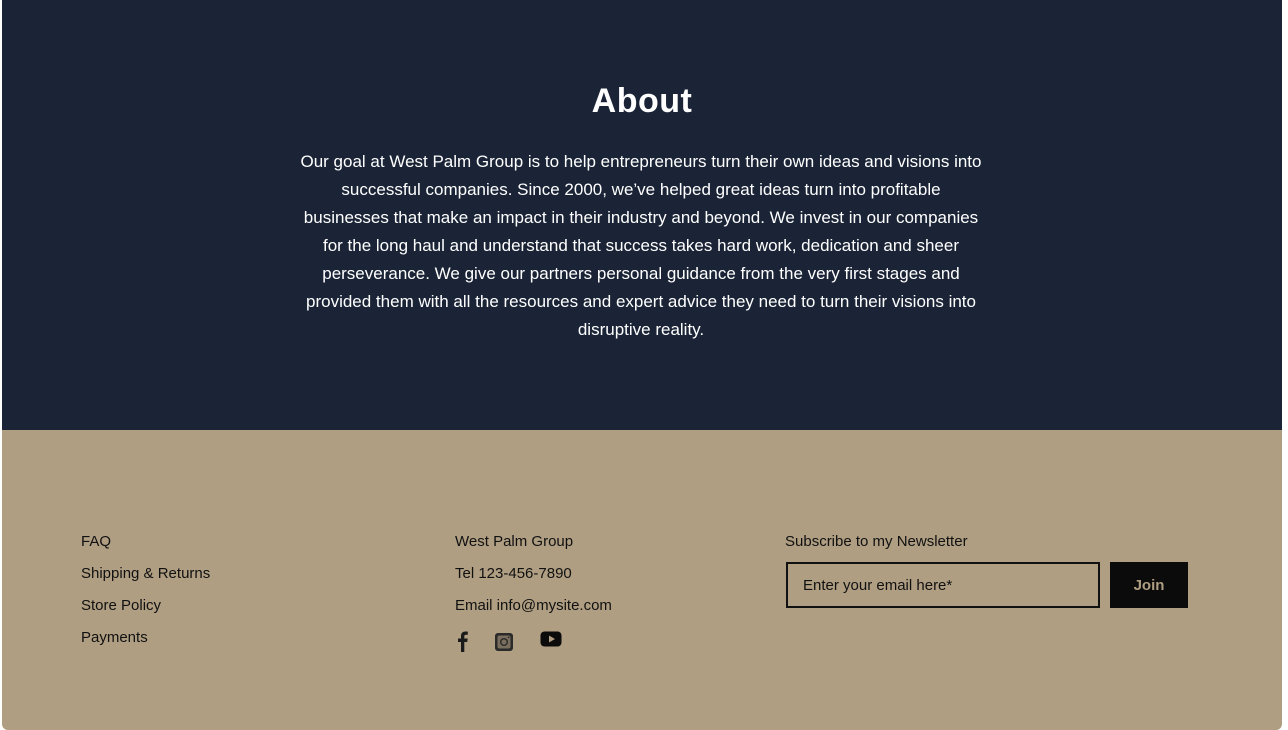  I want to click on newsletter-title: Subscribe to my Newsletter, so click(876, 541).